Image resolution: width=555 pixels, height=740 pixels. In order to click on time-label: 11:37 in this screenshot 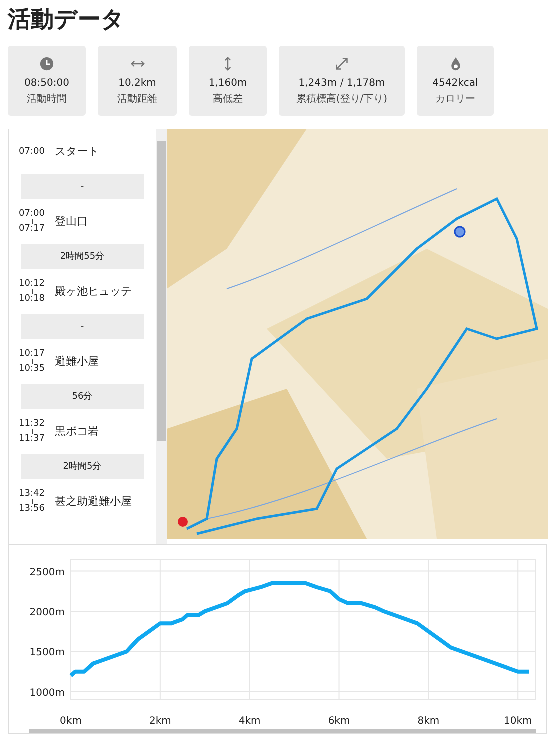, I will do `click(32, 439)`.